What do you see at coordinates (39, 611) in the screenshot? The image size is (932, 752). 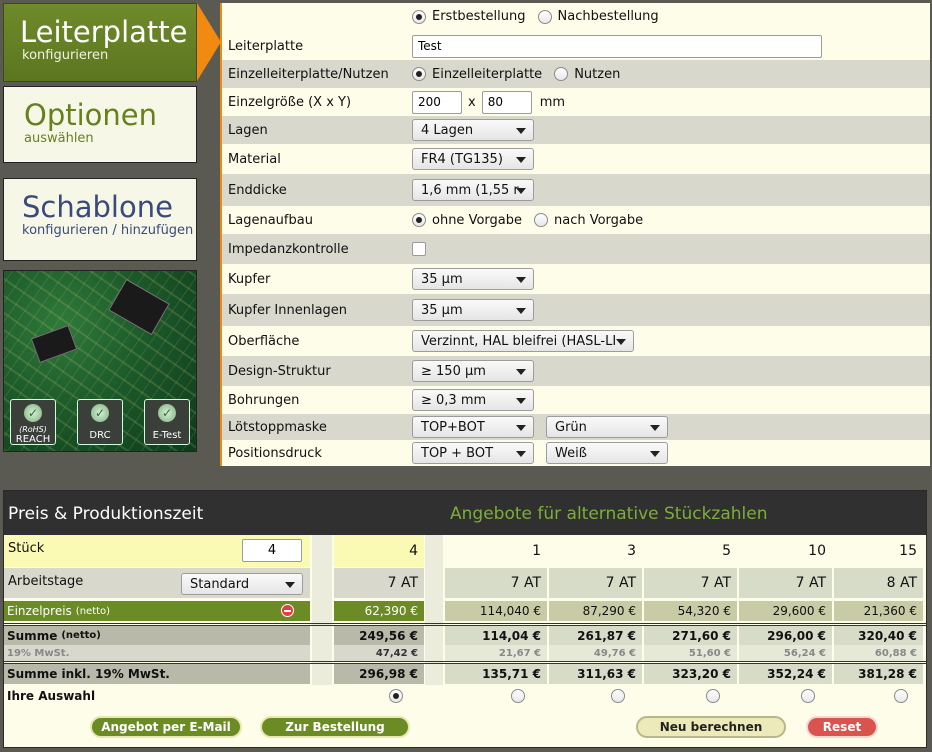 I see `unit-price-label: Einzelpreis` at bounding box center [39, 611].